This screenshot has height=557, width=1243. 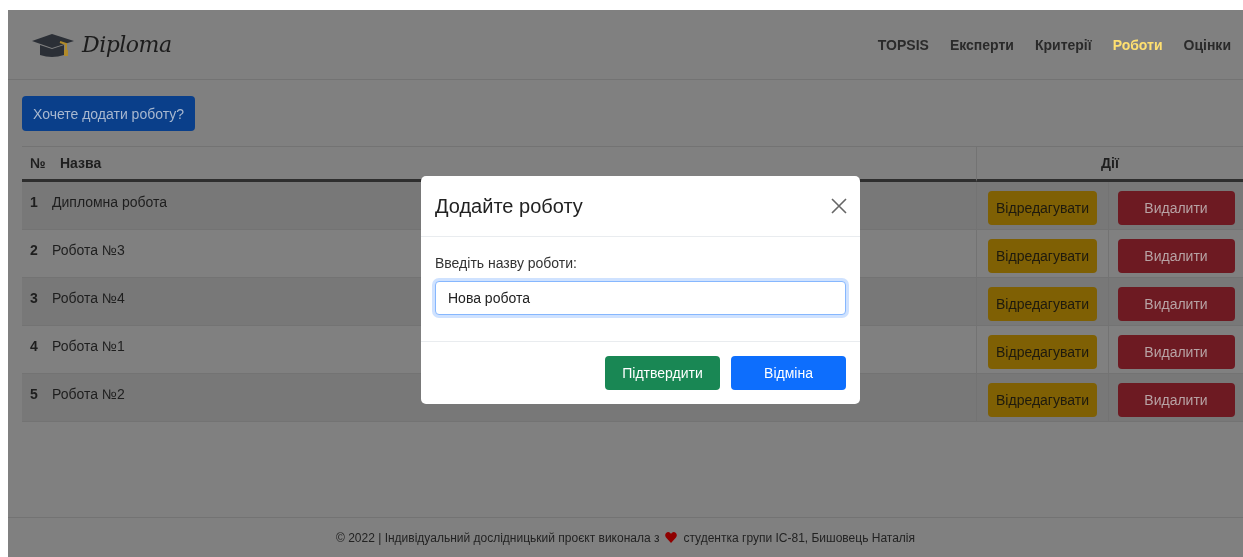 I want to click on heart-icon, so click(x=671, y=537).